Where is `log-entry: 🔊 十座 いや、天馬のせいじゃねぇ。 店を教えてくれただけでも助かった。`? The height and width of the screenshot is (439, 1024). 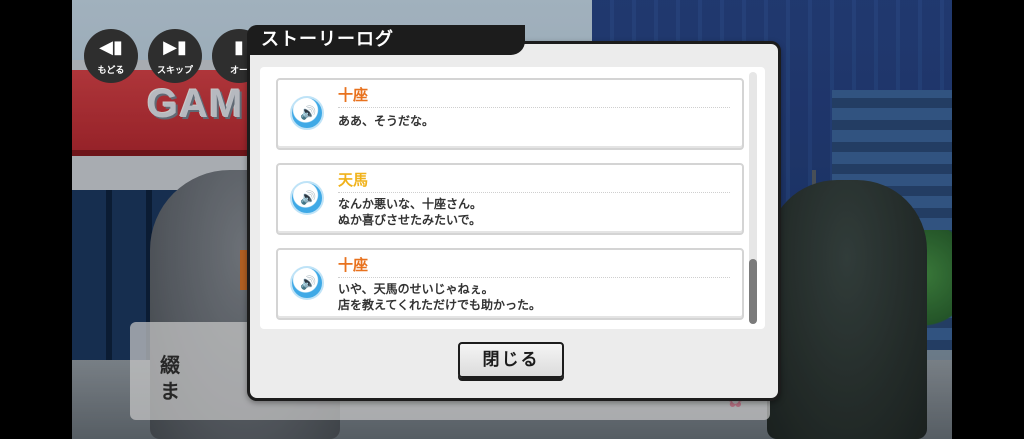
log-entry: 🔊 十座 いや、天馬のせいじゃねぇ。 店を教えてくれただけでも助かった。 is located at coordinates (510, 284).